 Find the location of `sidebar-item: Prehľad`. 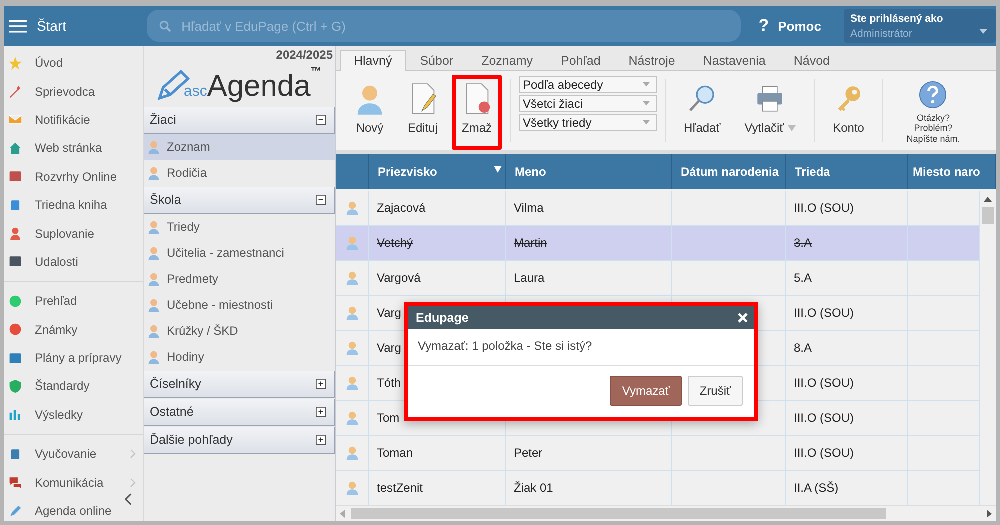

sidebar-item: Prehľad is located at coordinates (73, 301).